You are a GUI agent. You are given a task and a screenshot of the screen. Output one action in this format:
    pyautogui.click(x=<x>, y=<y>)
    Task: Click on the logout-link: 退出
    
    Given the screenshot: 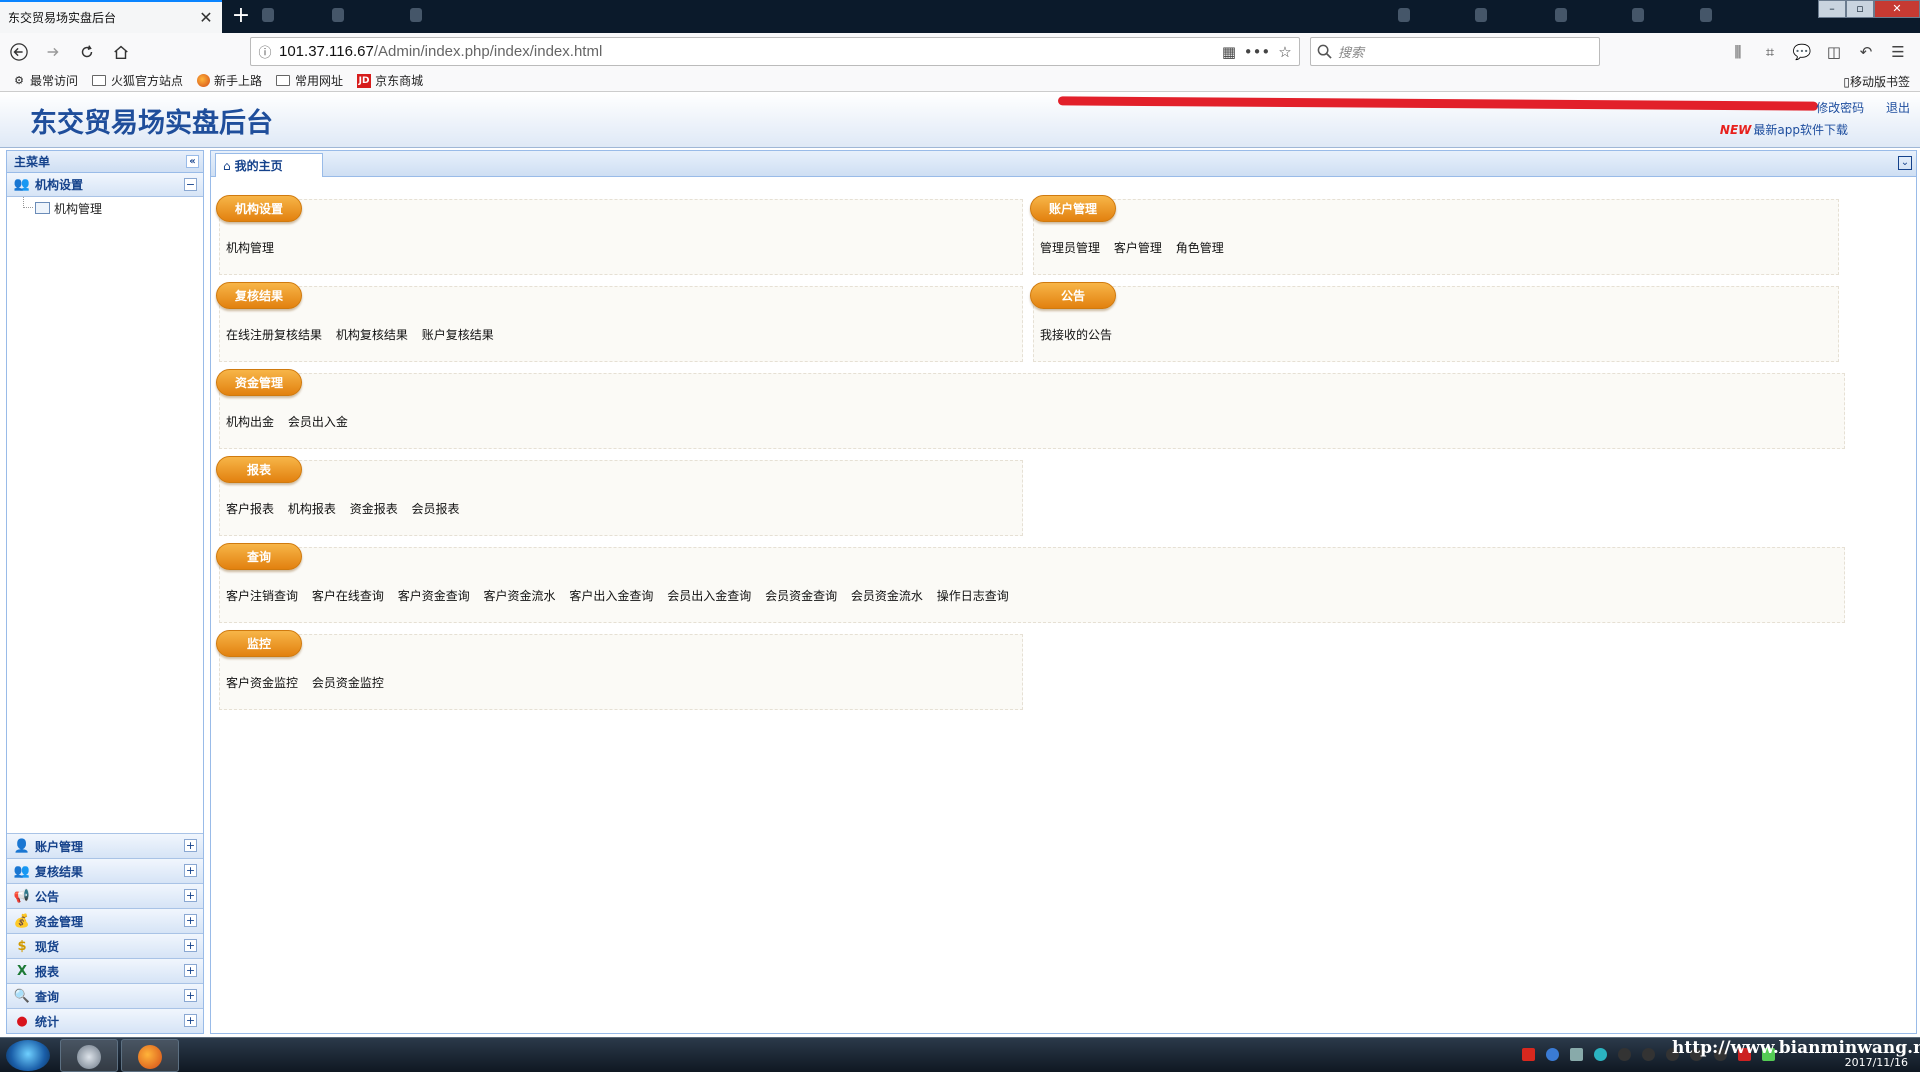 What is the action you would take?
    pyautogui.click(x=1898, y=108)
    